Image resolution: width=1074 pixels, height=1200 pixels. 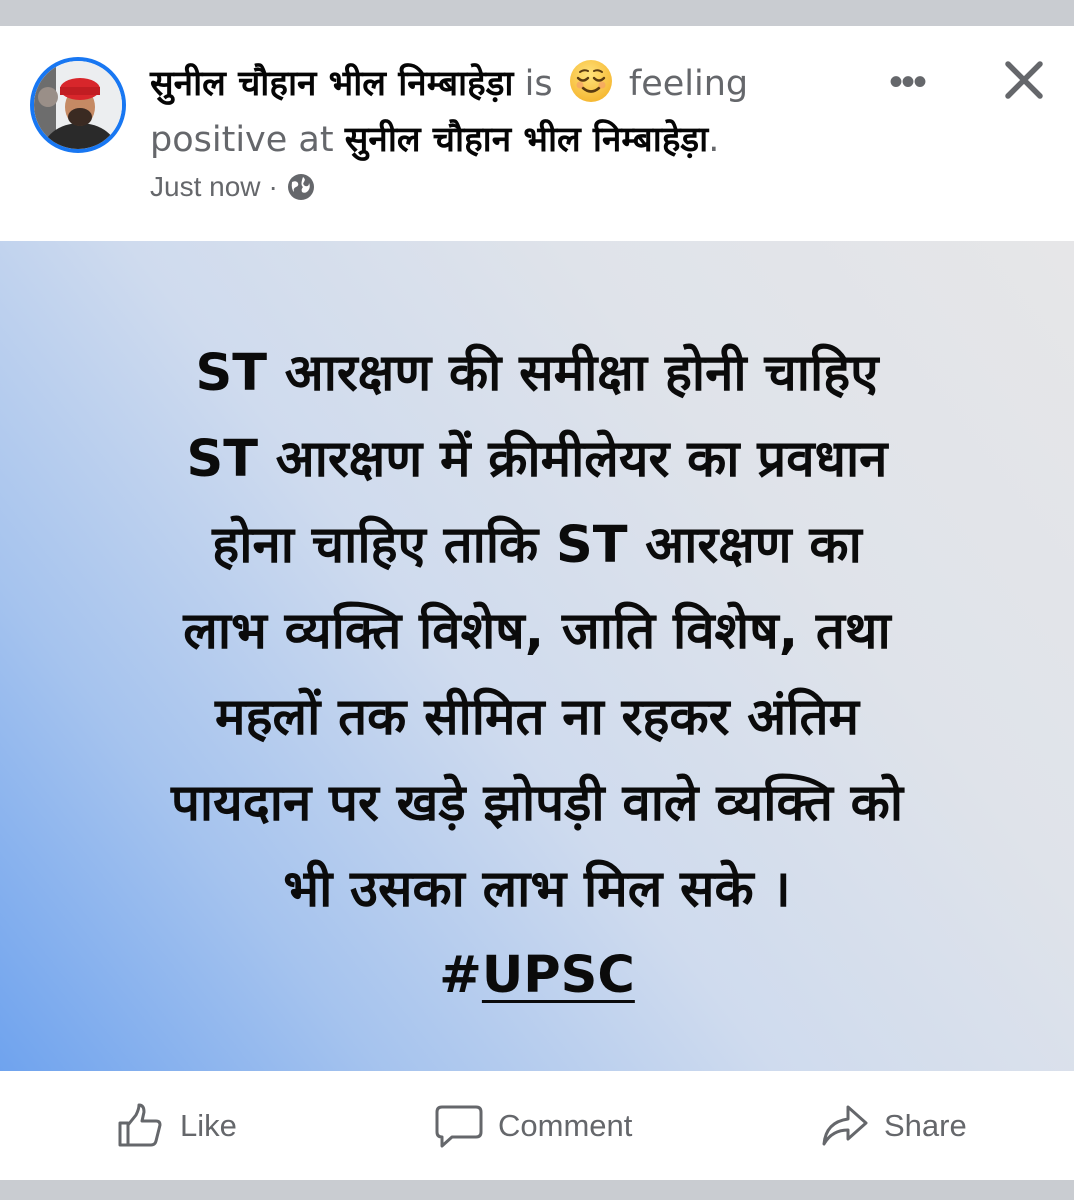 What do you see at coordinates (591, 81) in the screenshot?
I see `relieved-face-emoji-icon` at bounding box center [591, 81].